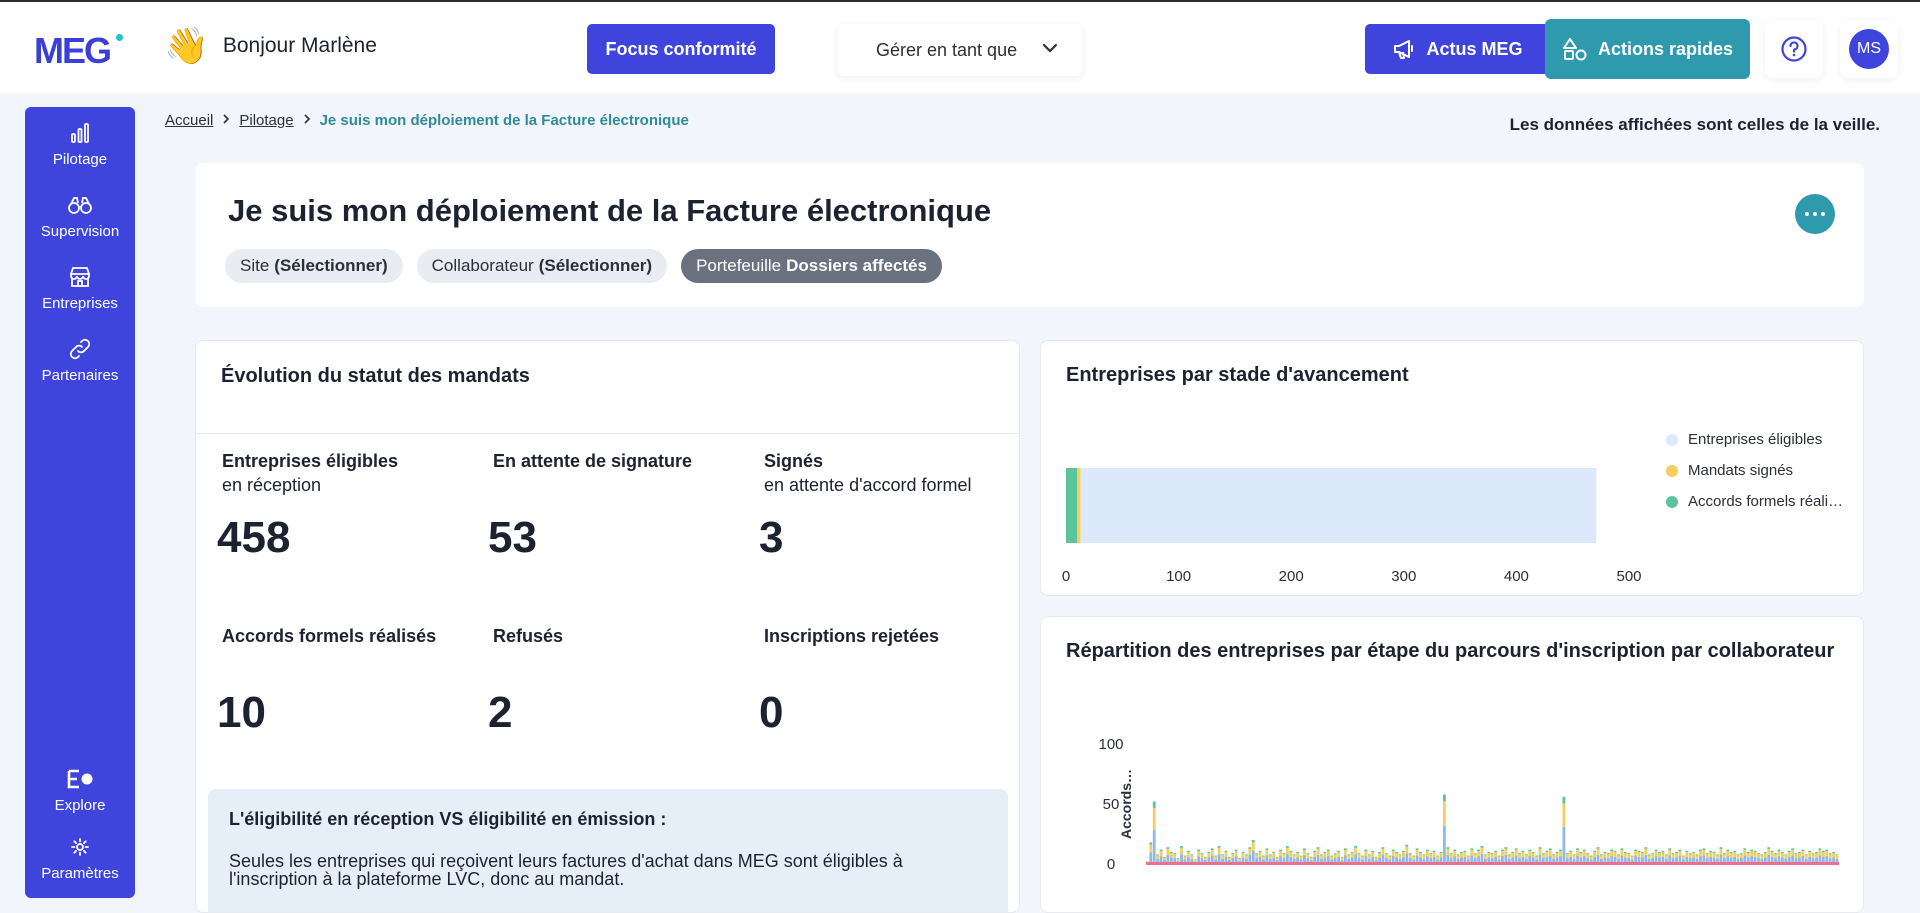  I want to click on manage-as-select: Gérer en tant que, so click(960, 50).